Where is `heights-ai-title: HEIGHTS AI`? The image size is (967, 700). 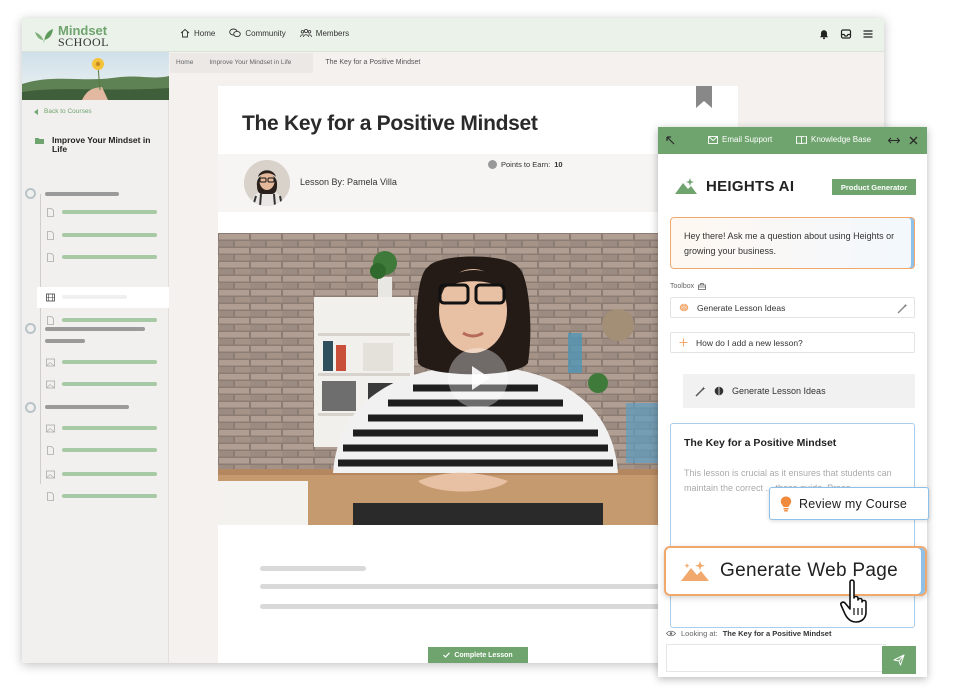
heights-ai-title: HEIGHTS AI is located at coordinates (750, 186).